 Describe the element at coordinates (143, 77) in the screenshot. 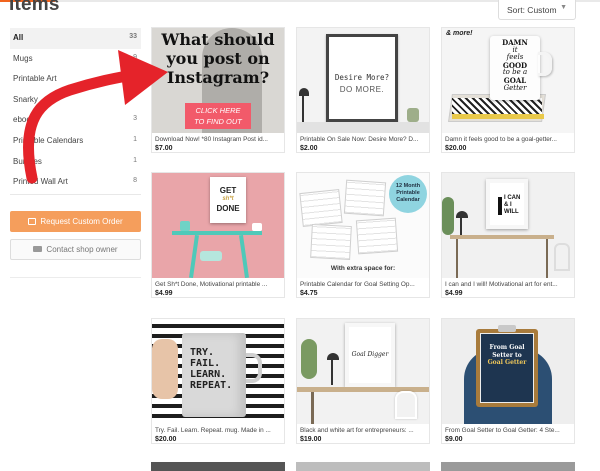

I see `arrow-head` at that location.